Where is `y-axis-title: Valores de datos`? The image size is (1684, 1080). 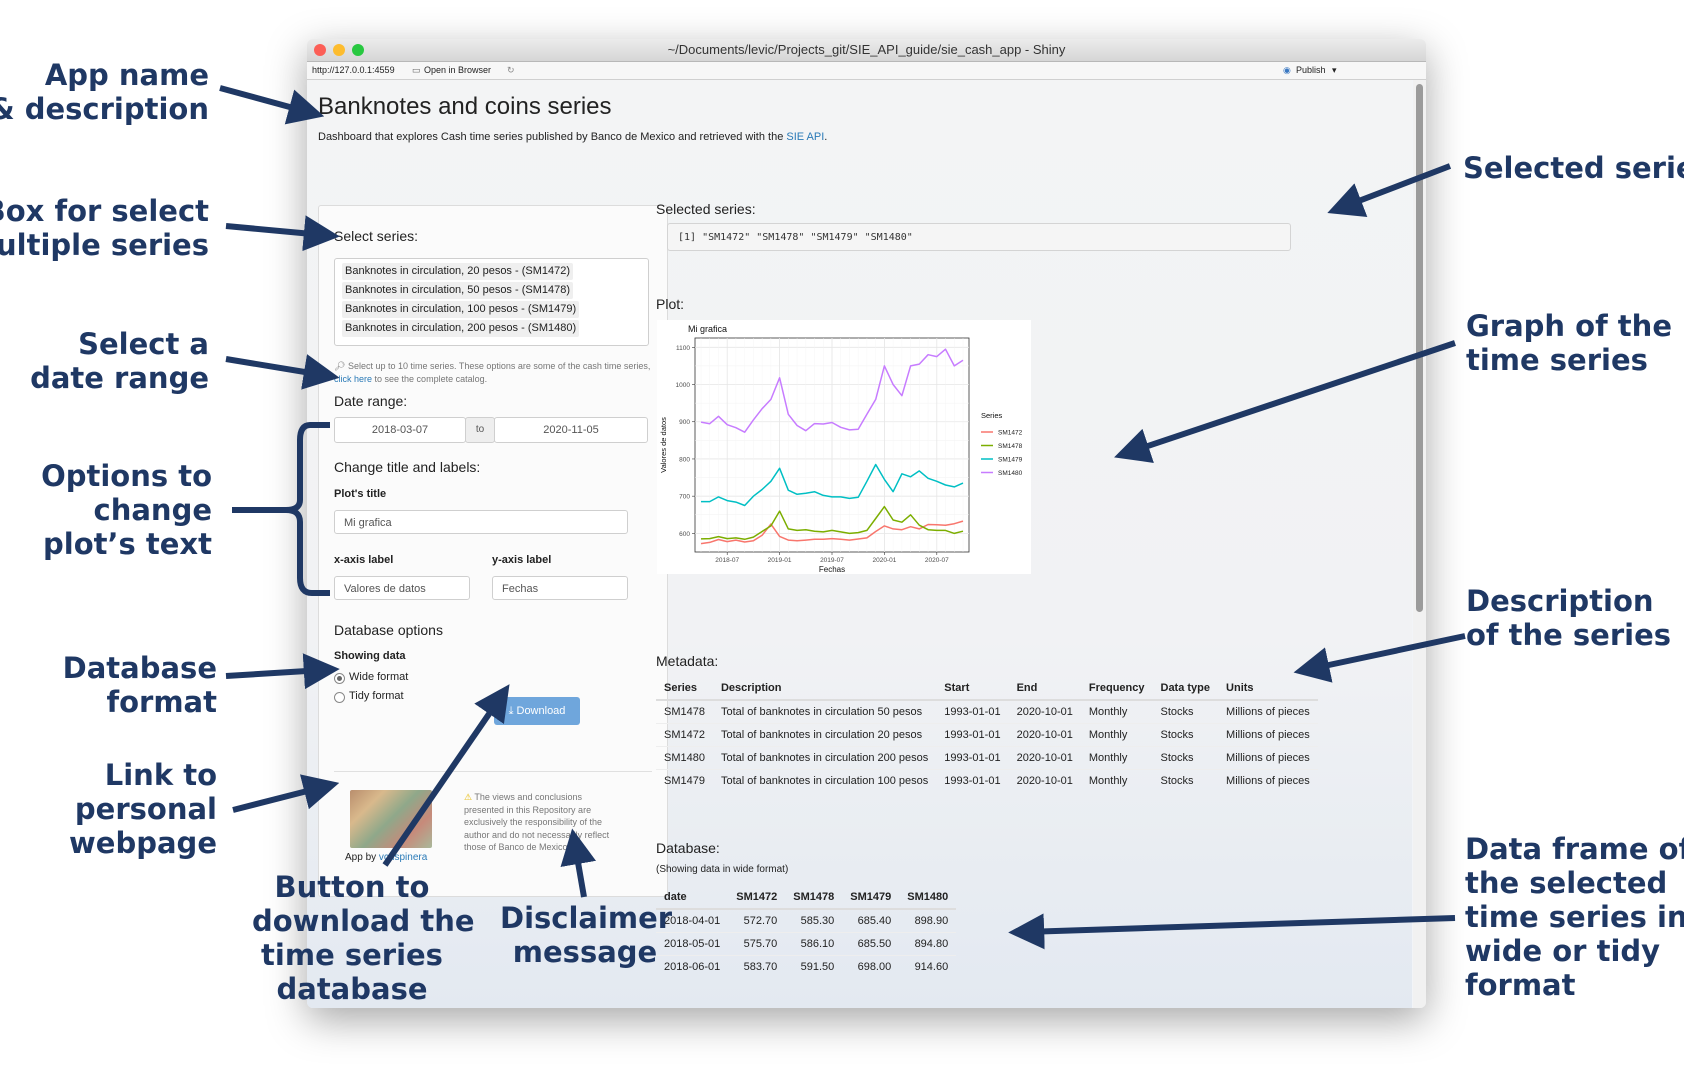 y-axis-title: Valores de datos is located at coordinates (663, 445).